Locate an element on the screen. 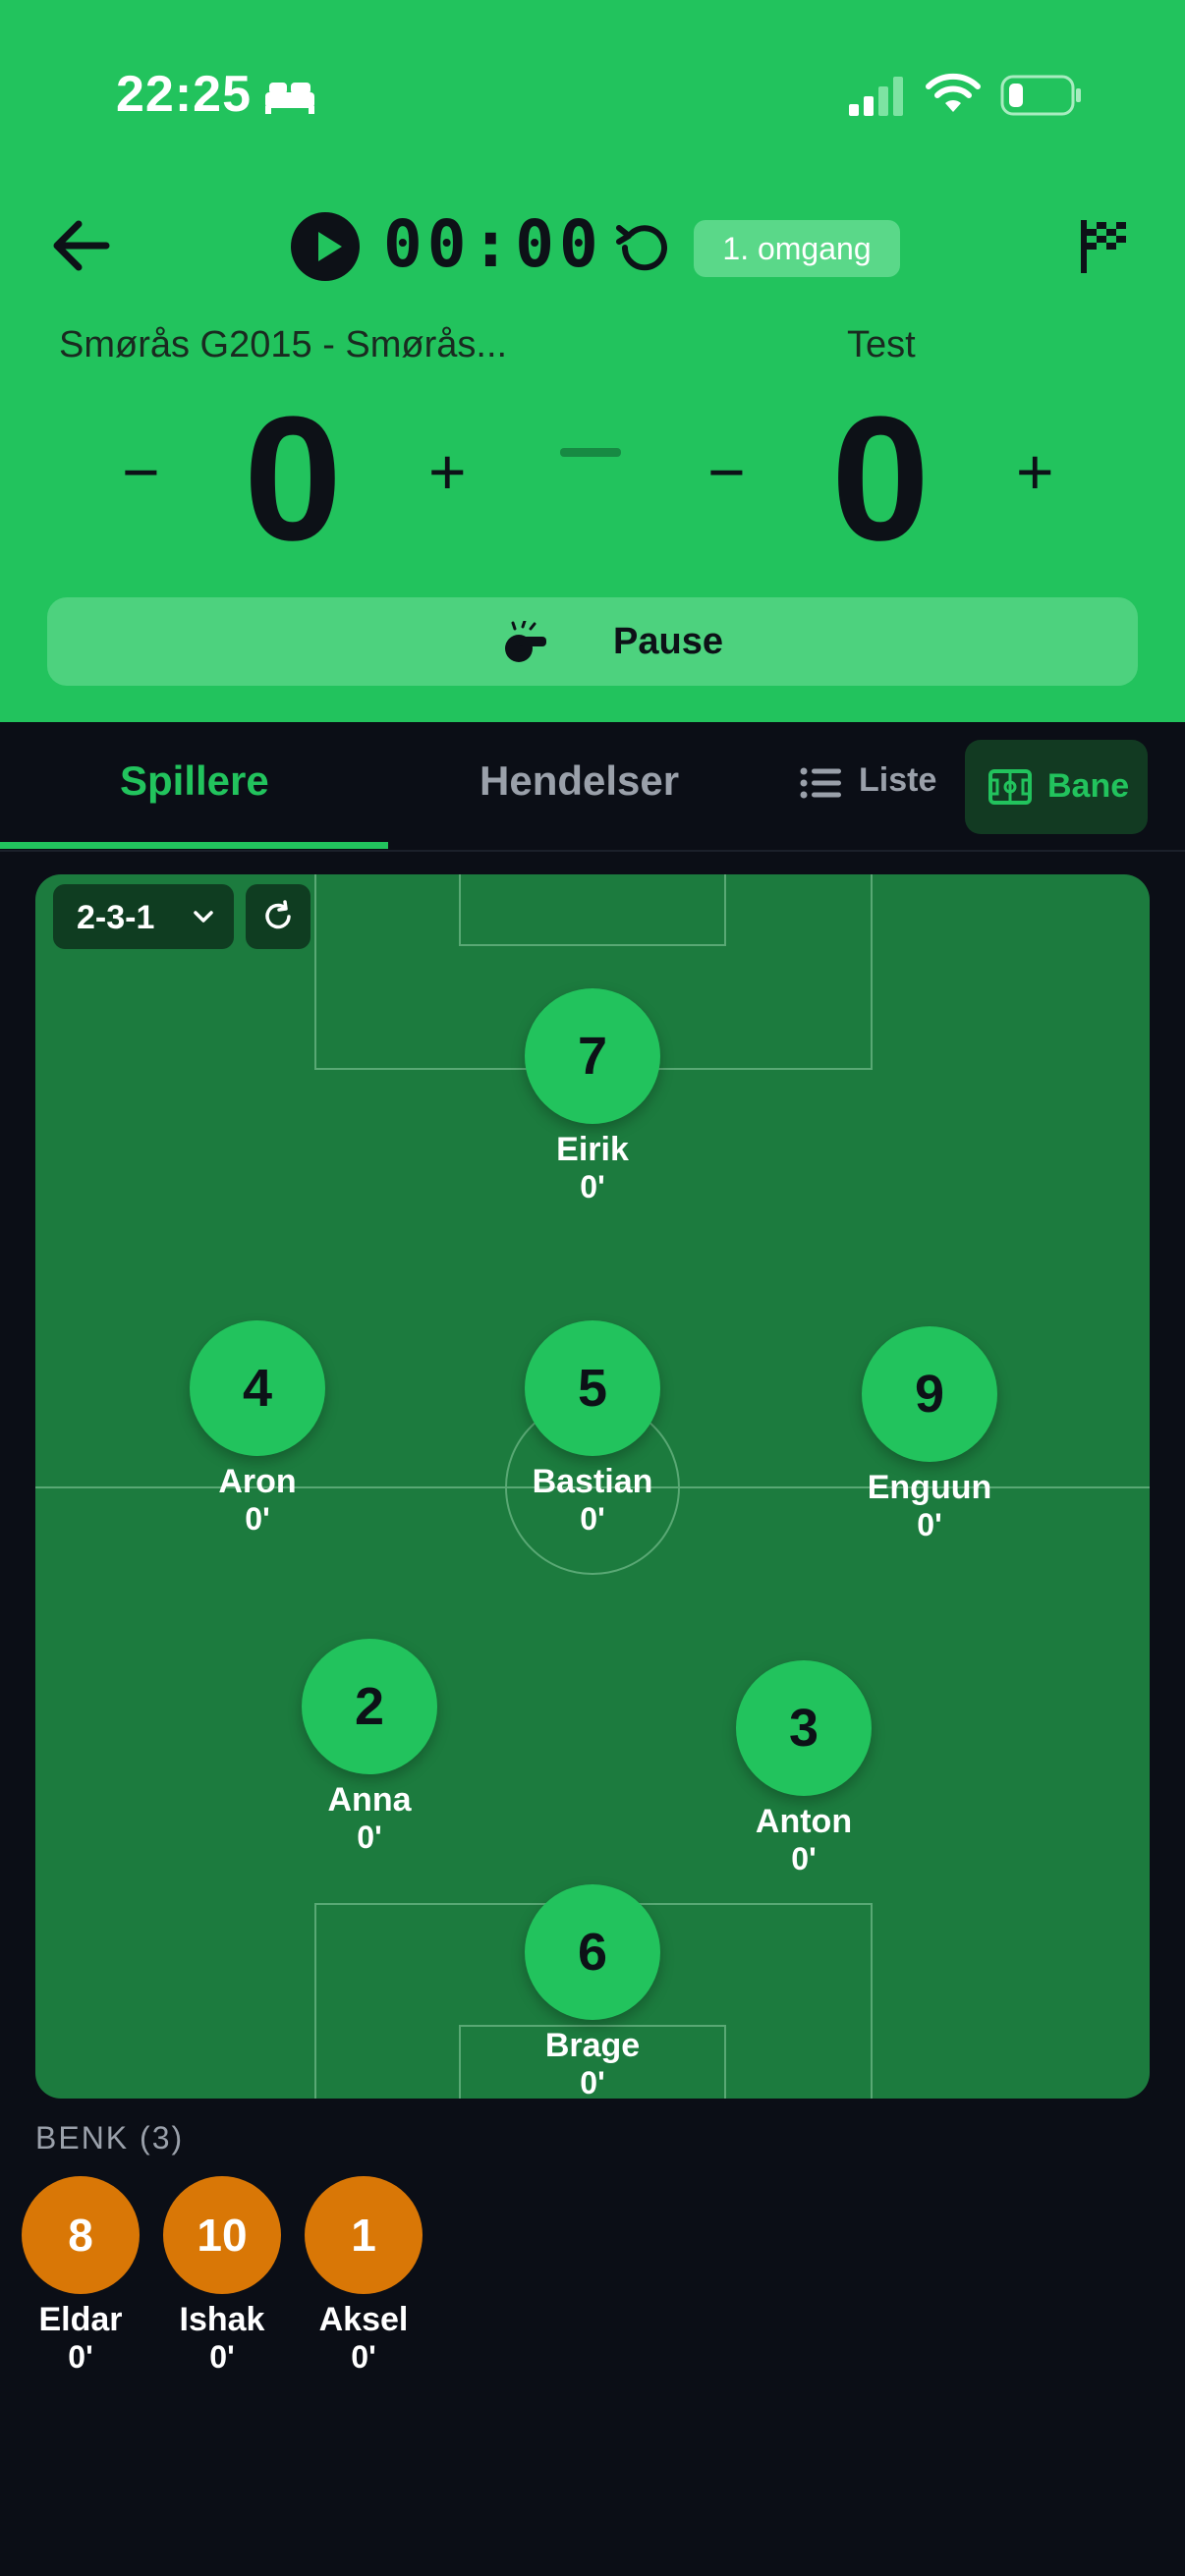 The image size is (1185, 2576). player-name: Aron is located at coordinates (257, 1481).